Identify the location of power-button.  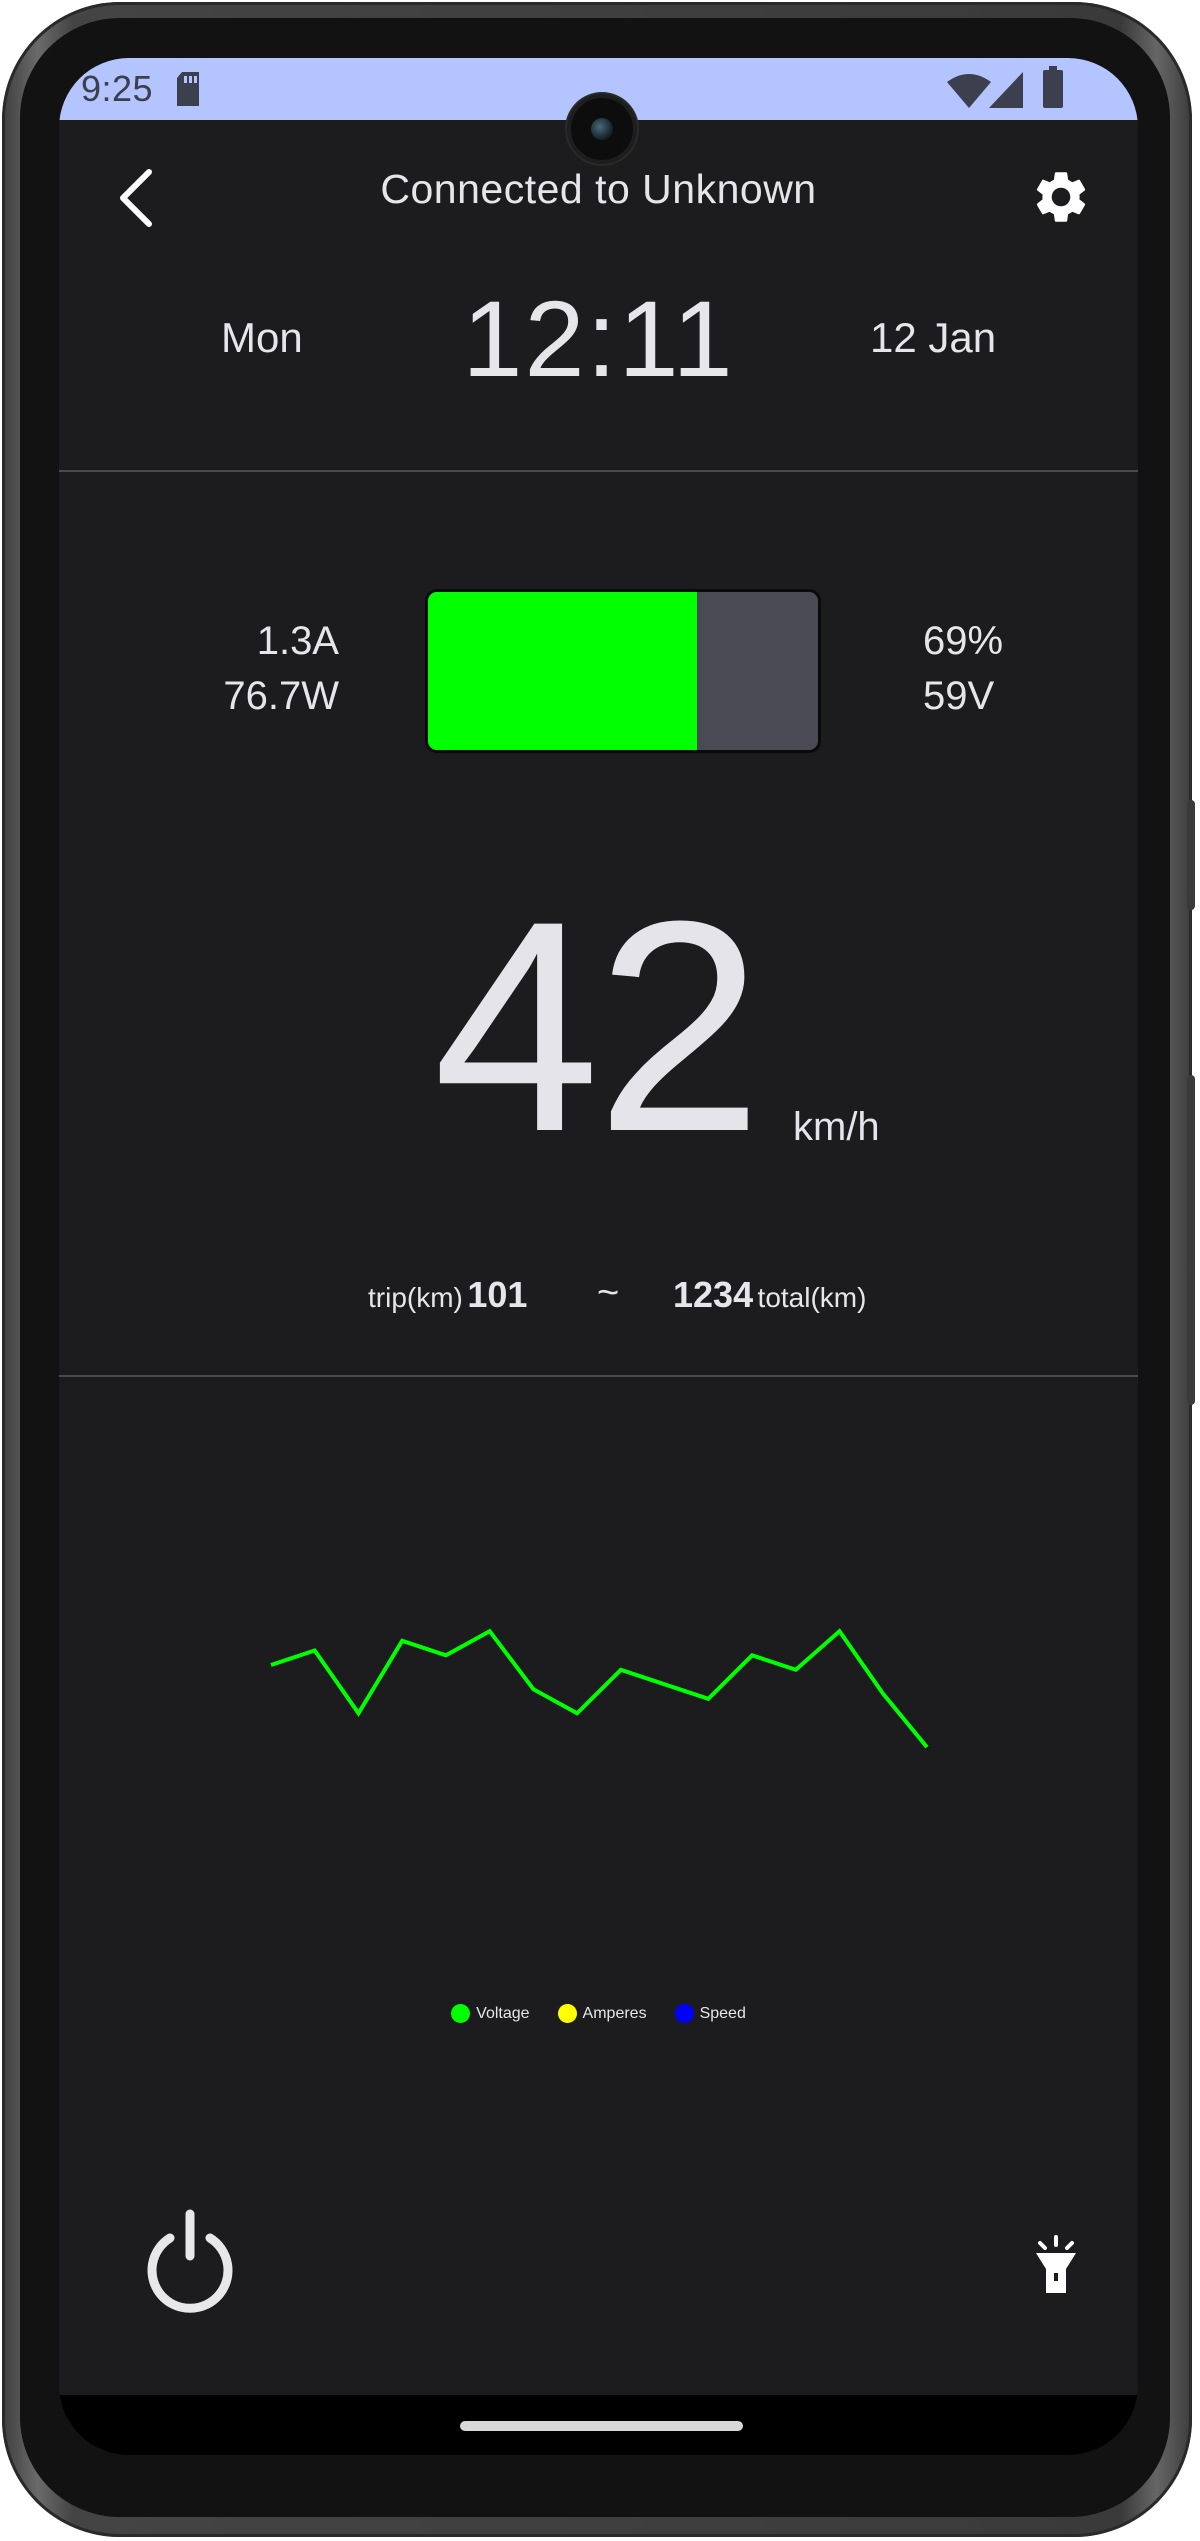
(190, 2263).